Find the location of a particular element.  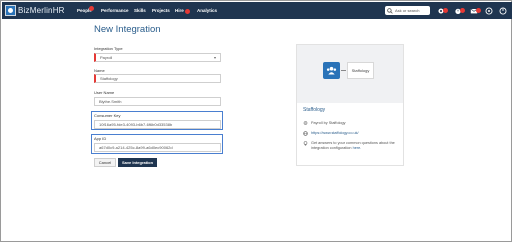

staffology-tile-label: Staffology is located at coordinates (360, 70).